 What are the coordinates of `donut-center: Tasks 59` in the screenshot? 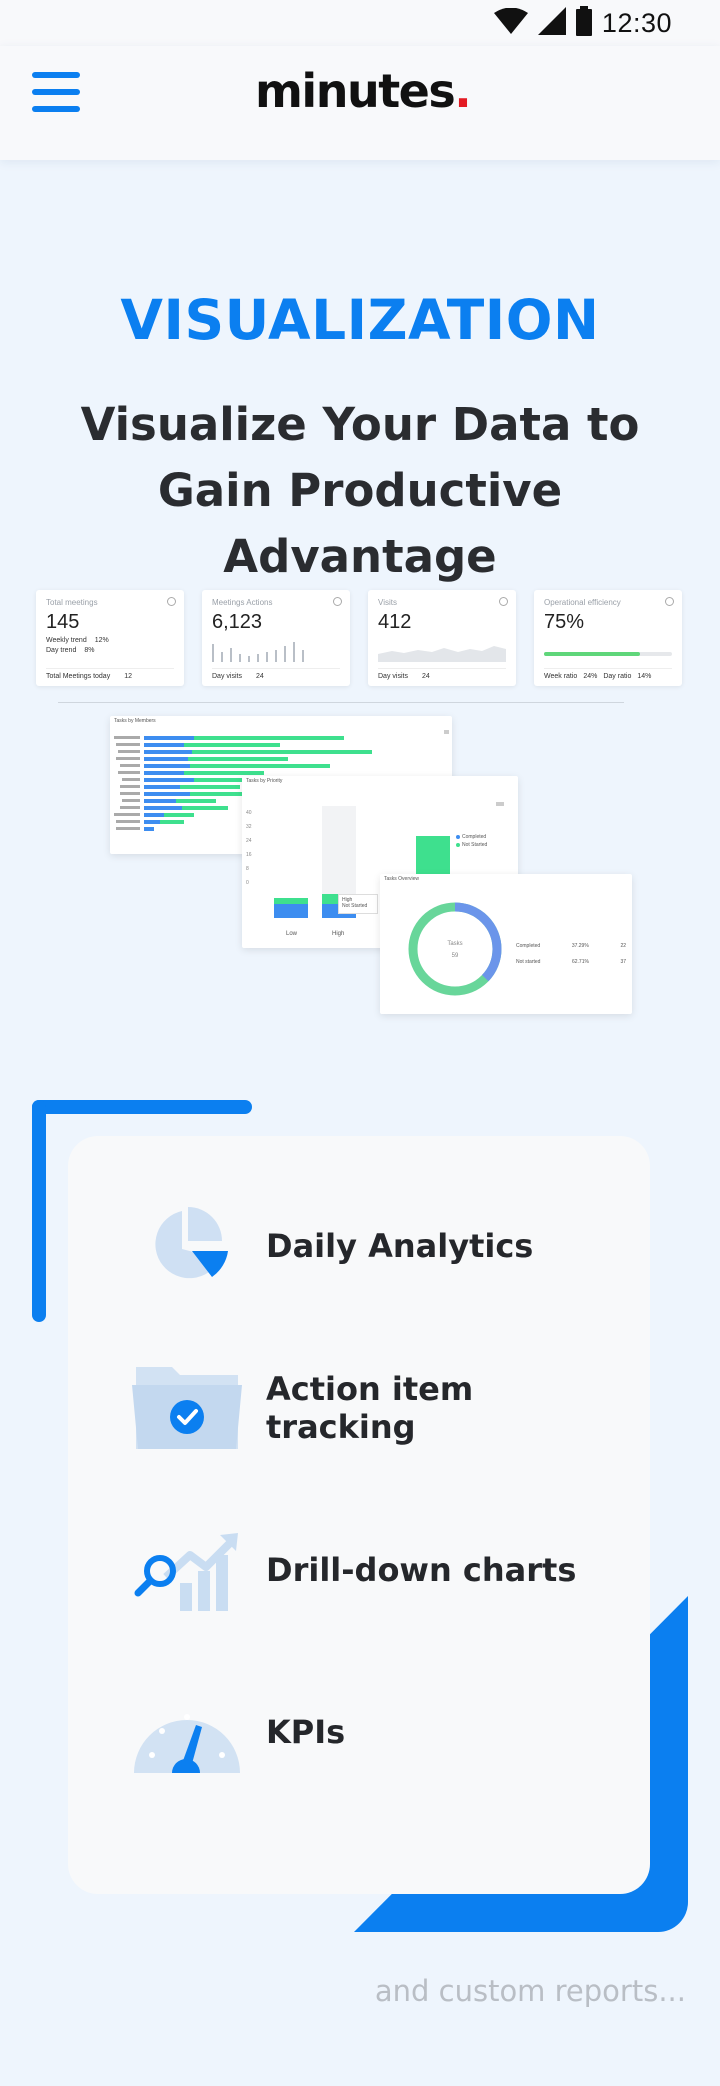 It's located at (455, 950).